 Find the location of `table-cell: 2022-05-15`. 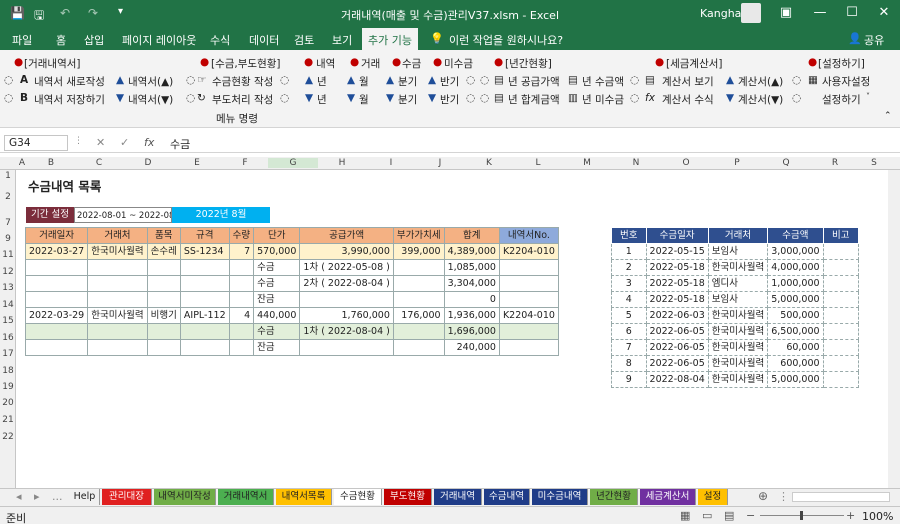

table-cell: 2022-05-15 is located at coordinates (677, 251).